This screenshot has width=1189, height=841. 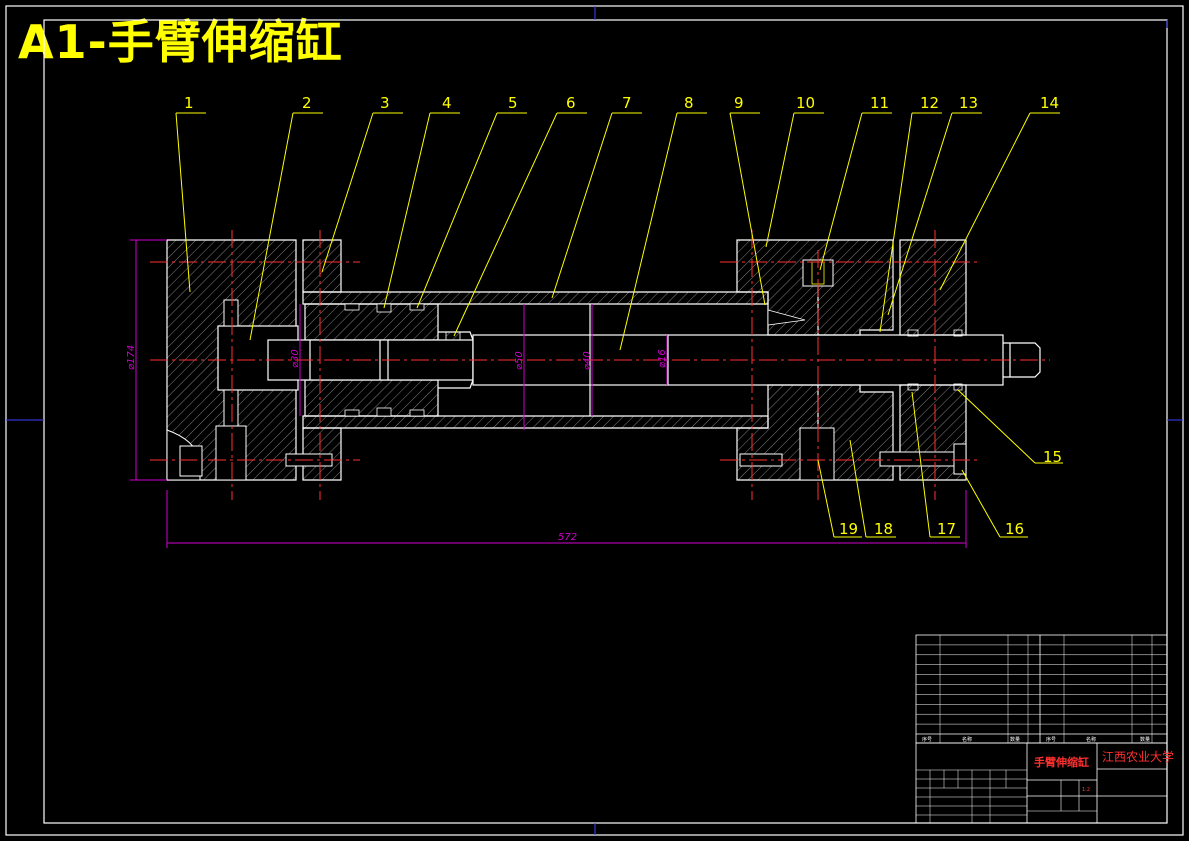 I want to click on part-label-7: 7, so click(x=627, y=103).